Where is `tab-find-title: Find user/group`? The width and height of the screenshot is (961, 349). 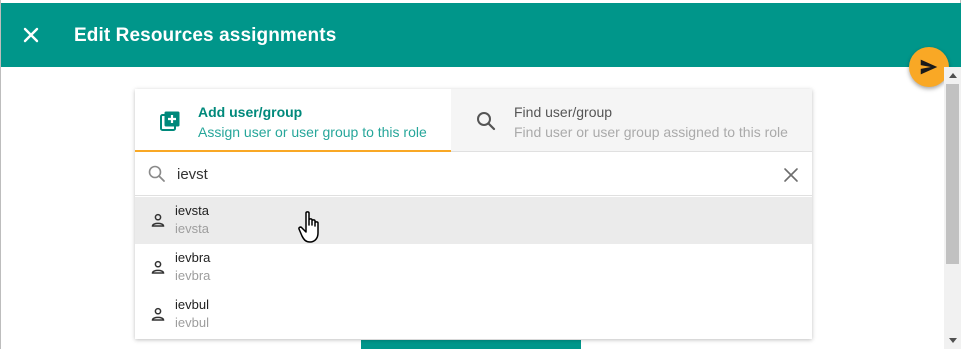 tab-find-title: Find user/group is located at coordinates (563, 112).